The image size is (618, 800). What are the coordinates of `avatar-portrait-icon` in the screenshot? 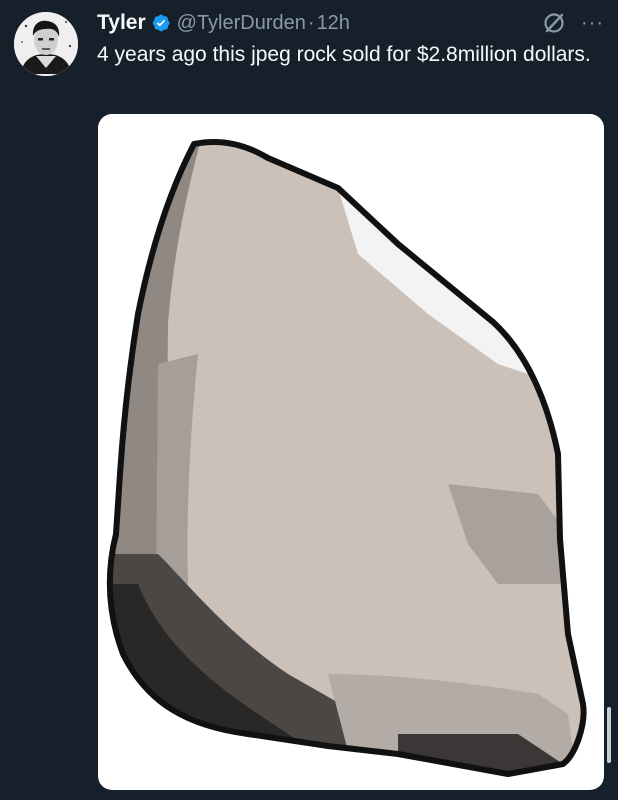 It's located at (46, 44).